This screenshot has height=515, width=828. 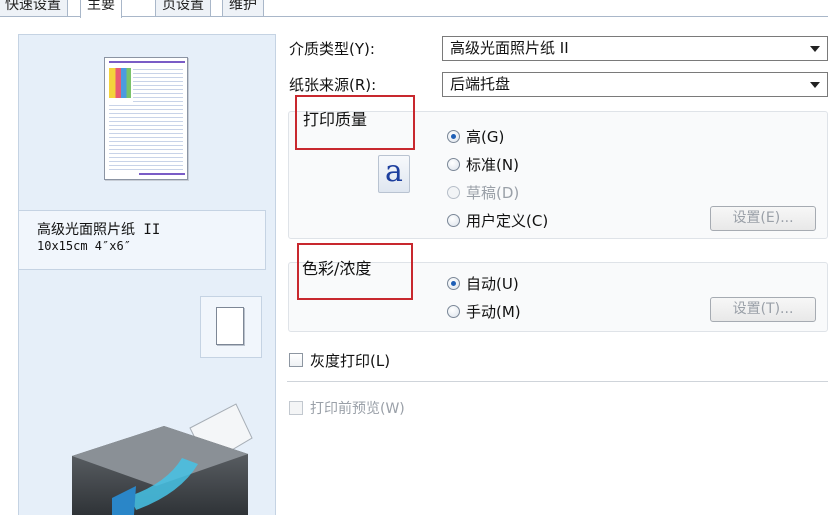 I want to click on photo-thumbnail-icon, so click(x=120, y=83).